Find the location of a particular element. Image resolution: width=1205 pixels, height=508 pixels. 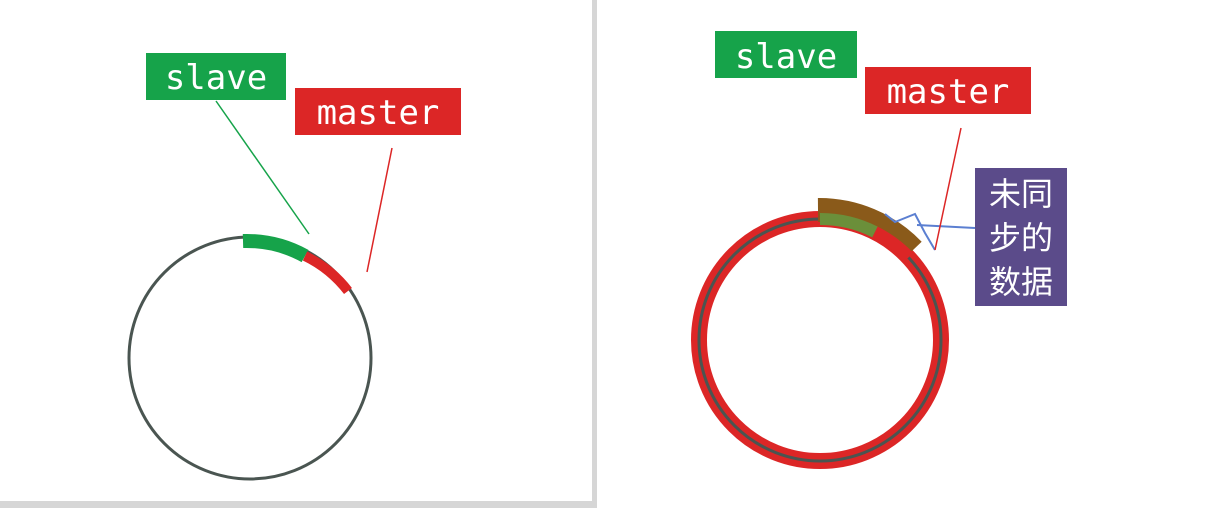

unsynced-line-1: 未同 is located at coordinates (1021, 194).